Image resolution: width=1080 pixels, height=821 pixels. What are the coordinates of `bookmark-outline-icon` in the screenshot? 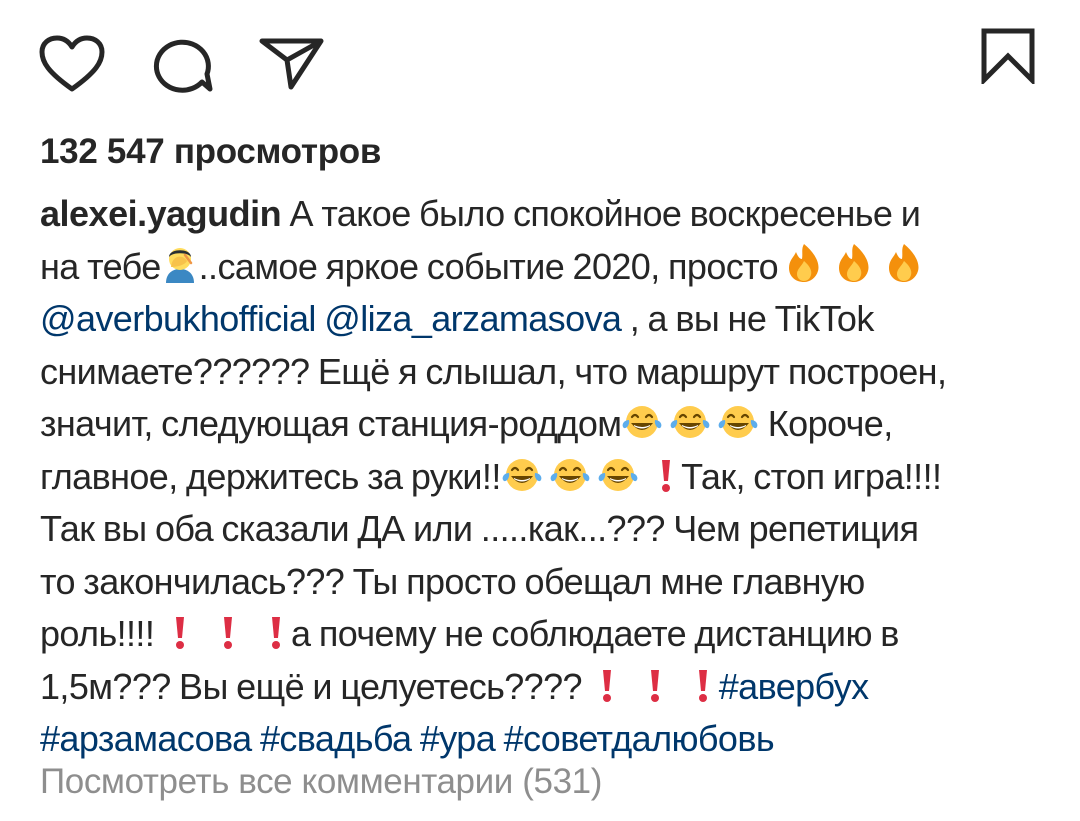 It's located at (1008, 56).